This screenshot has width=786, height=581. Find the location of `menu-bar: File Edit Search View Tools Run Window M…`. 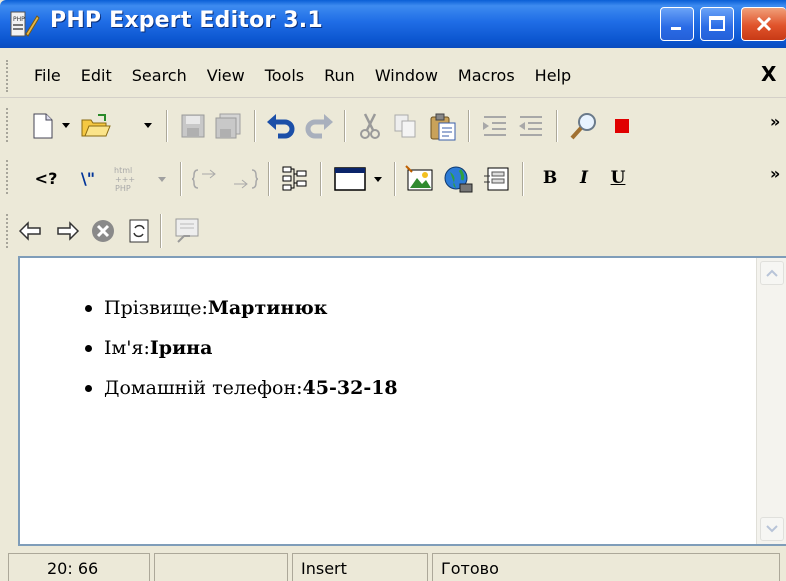

menu-bar: File Edit Search View Tools Run Window M… is located at coordinates (393, 75).